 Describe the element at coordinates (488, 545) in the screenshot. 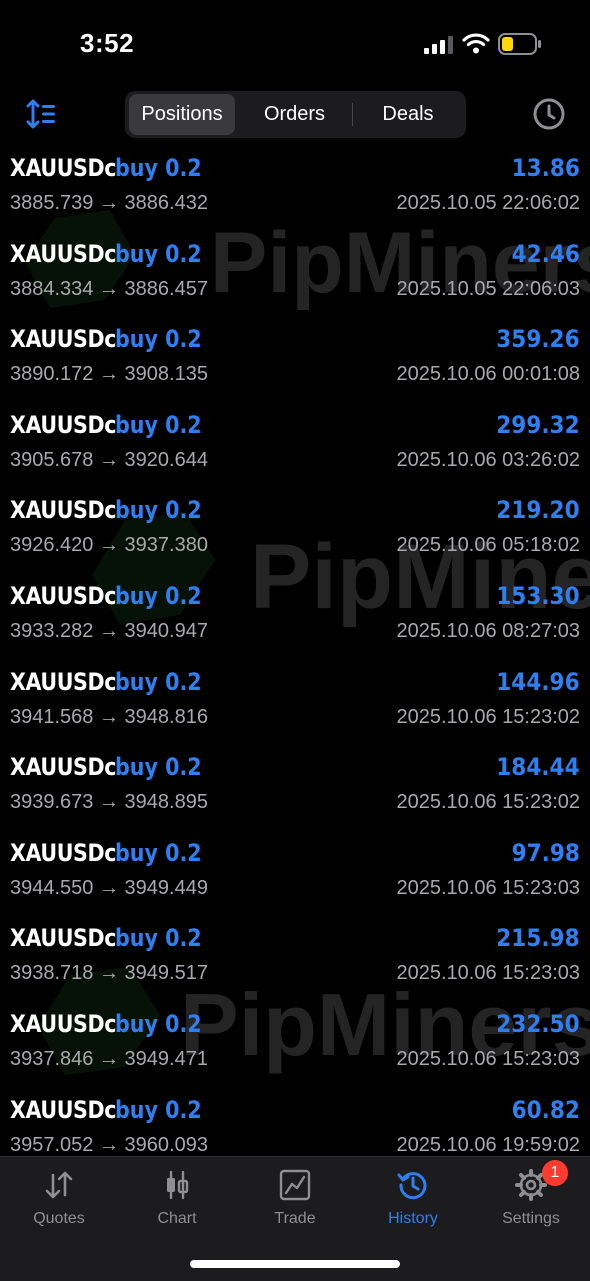

I see `row-datetime: 2025.10.06 05:18:02` at that location.